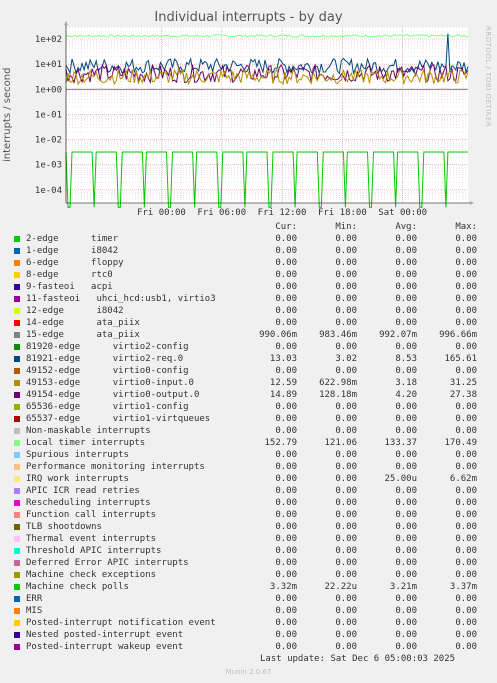 The width and height of the screenshot is (497, 683). I want to click on legend-label: 49154-edge virtio0-output.0, so click(113, 395).